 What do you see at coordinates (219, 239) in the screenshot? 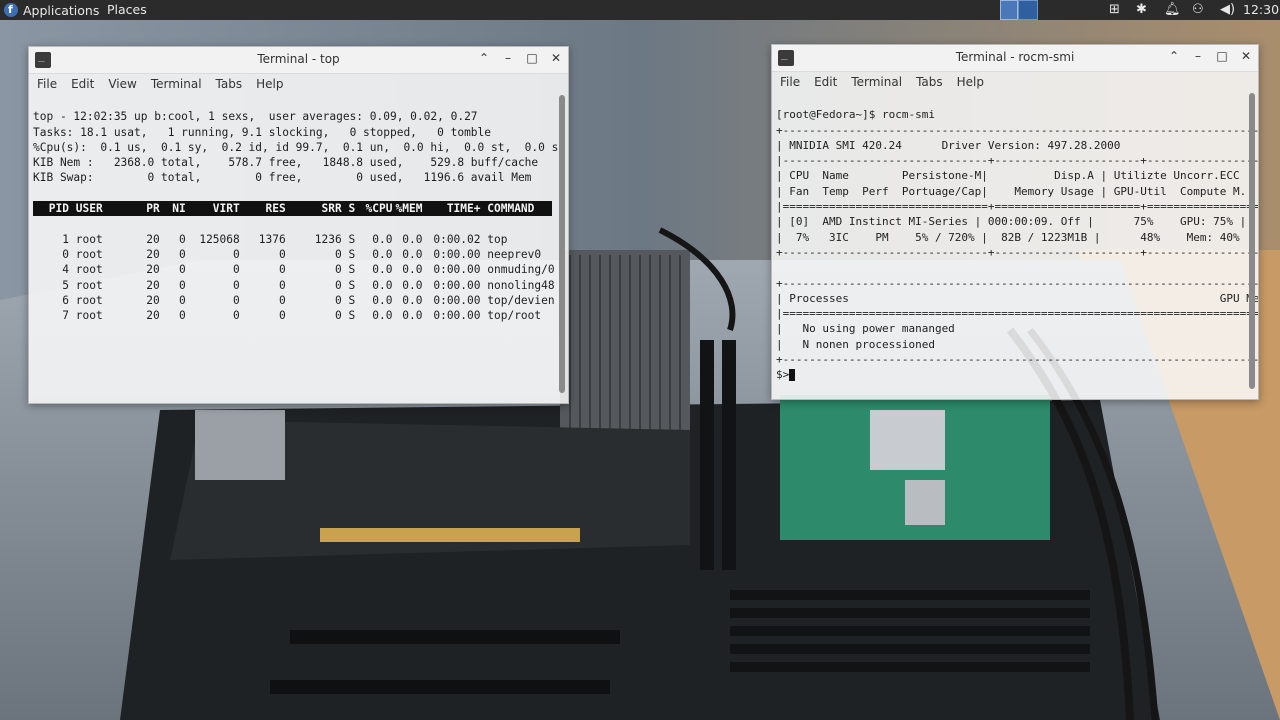
I see `cell-virt: 125068` at bounding box center [219, 239].